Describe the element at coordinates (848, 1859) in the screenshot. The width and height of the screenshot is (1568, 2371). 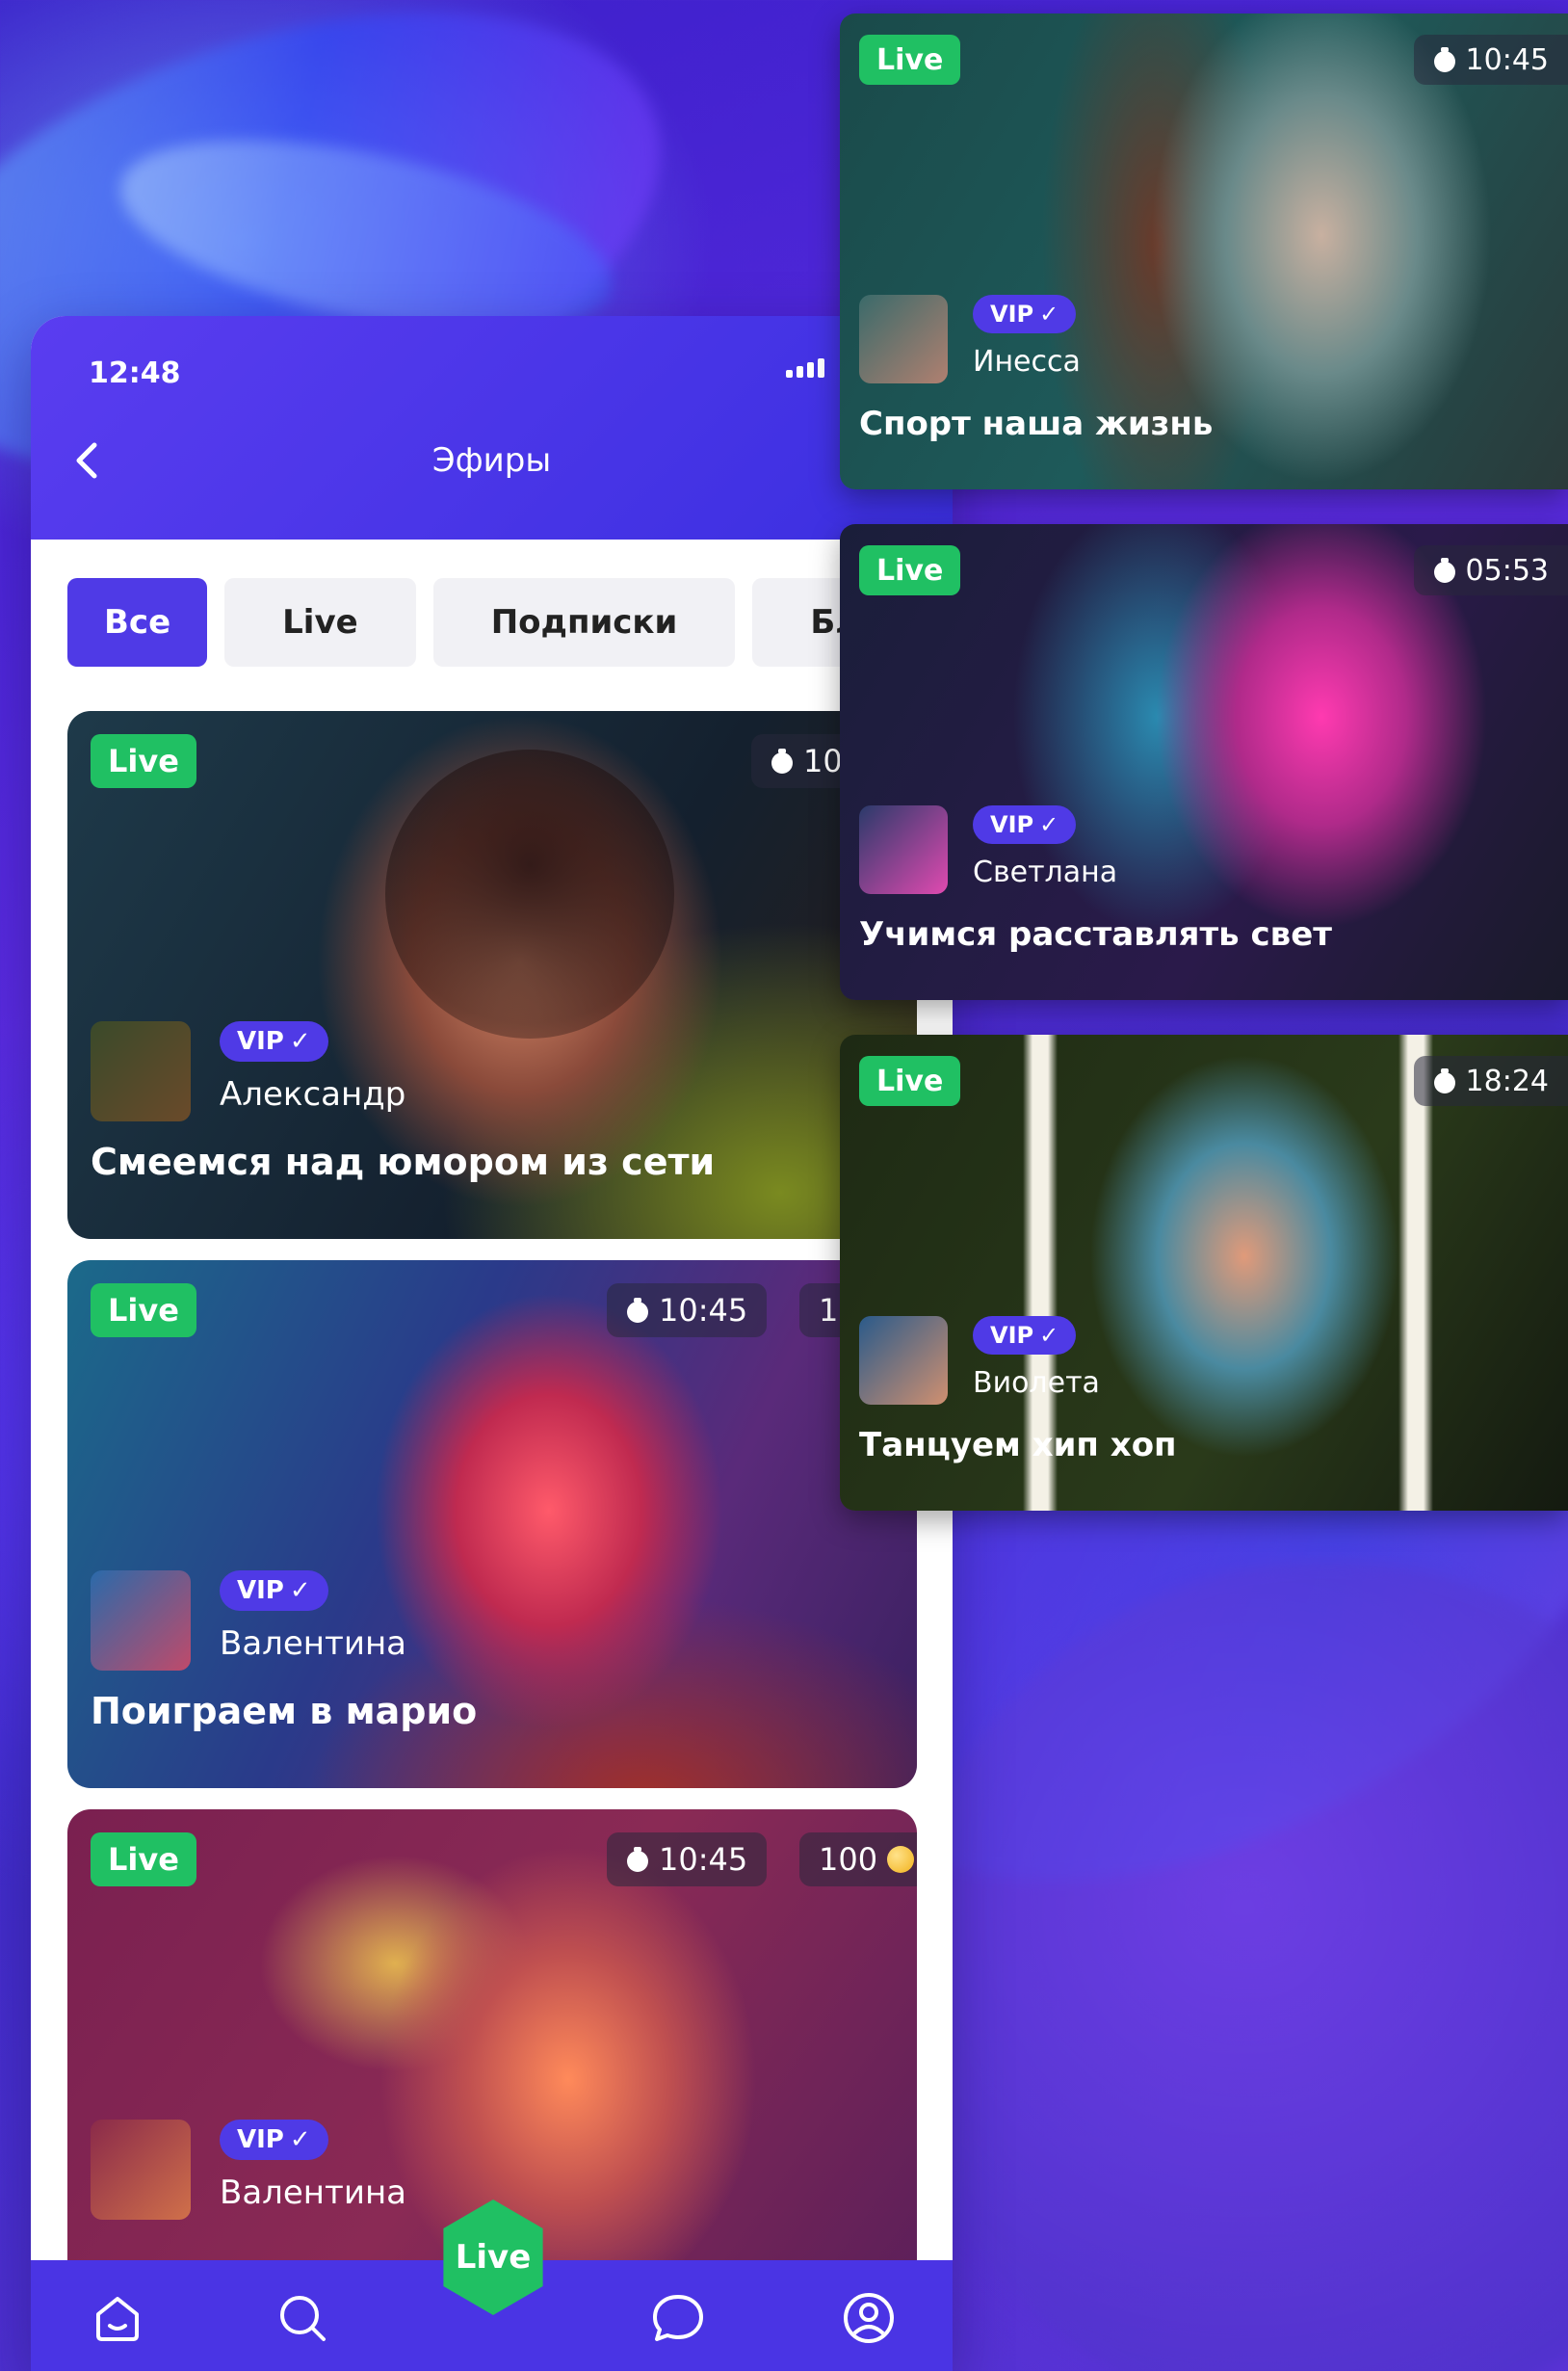
I see `coins-value: 100` at that location.